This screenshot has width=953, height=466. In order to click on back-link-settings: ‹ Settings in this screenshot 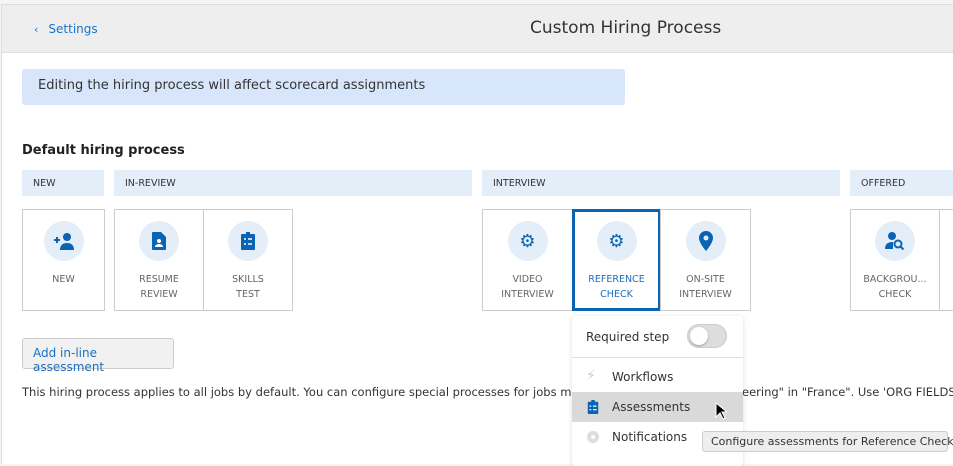, I will do `click(66, 29)`.